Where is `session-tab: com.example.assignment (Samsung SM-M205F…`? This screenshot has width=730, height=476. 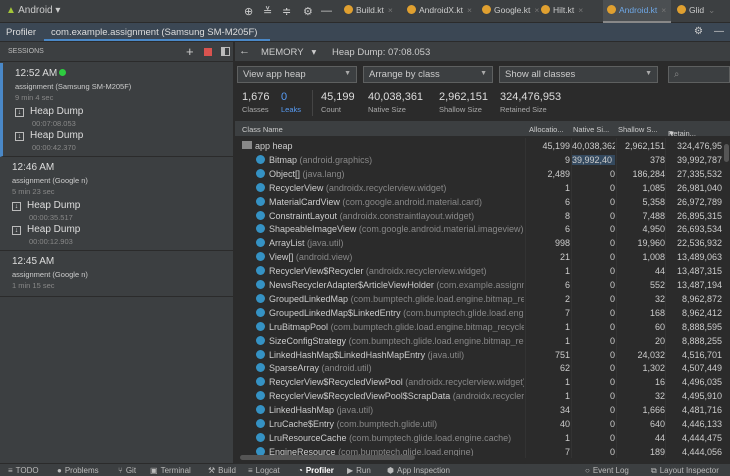 session-tab: com.example.assignment (Samsung SM-M205F… is located at coordinates (154, 32).